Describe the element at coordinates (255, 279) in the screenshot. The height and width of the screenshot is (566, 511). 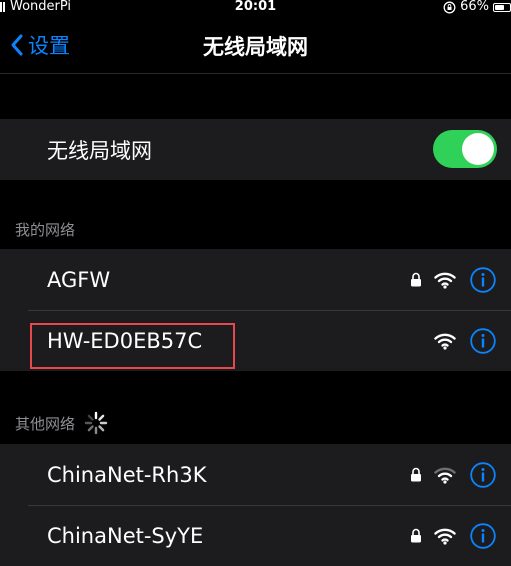
I see `network-row-agfw: AGFW` at that location.